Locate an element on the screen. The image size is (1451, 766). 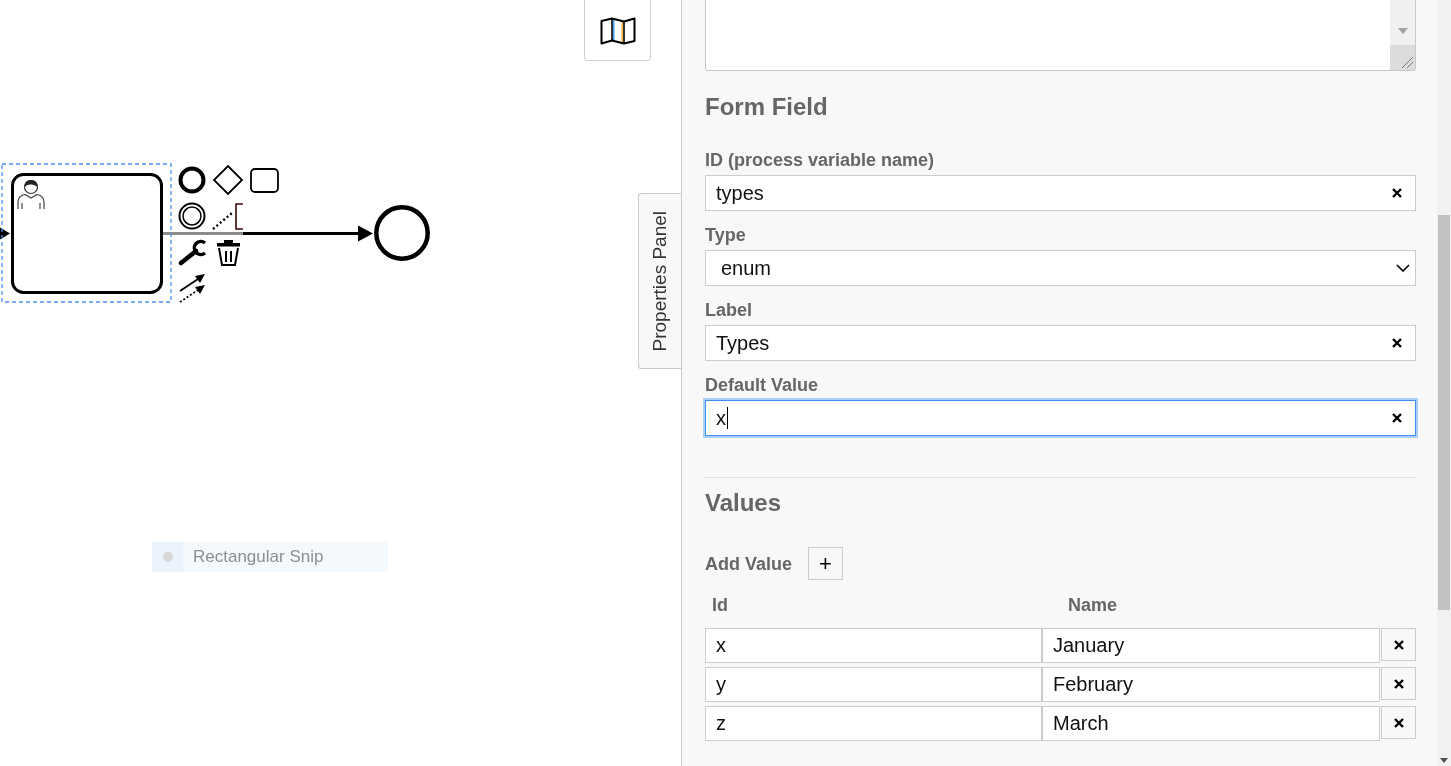
properties-panel-tab: Properties Panel is located at coordinates (659, 281).